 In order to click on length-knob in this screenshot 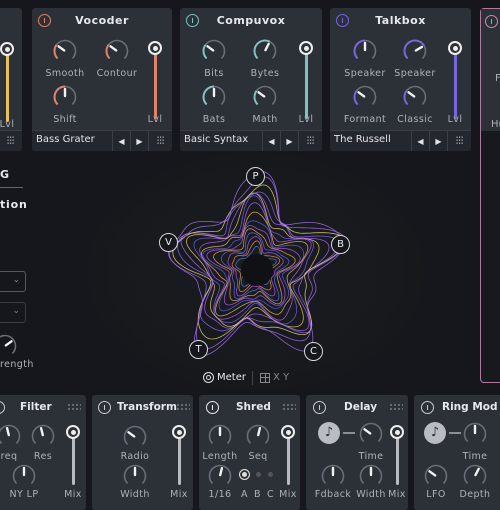, I will do `click(220, 436)`.